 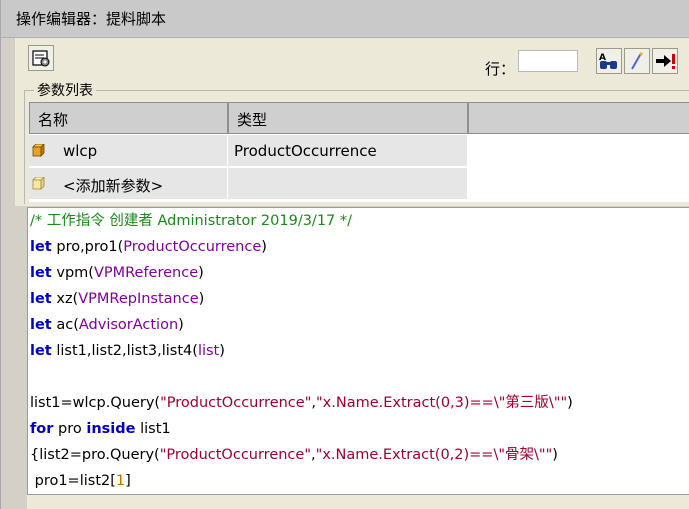 I want to click on script-settings-icon, so click(x=41, y=58).